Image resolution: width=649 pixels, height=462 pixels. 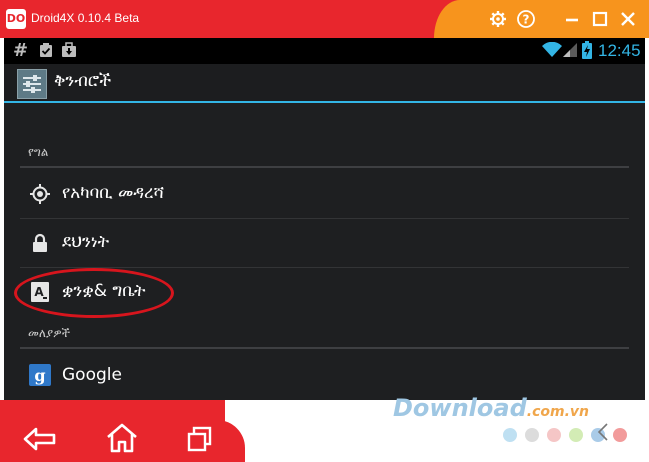 I want to click on droid4x-logo: DO, so click(x=16, y=19).